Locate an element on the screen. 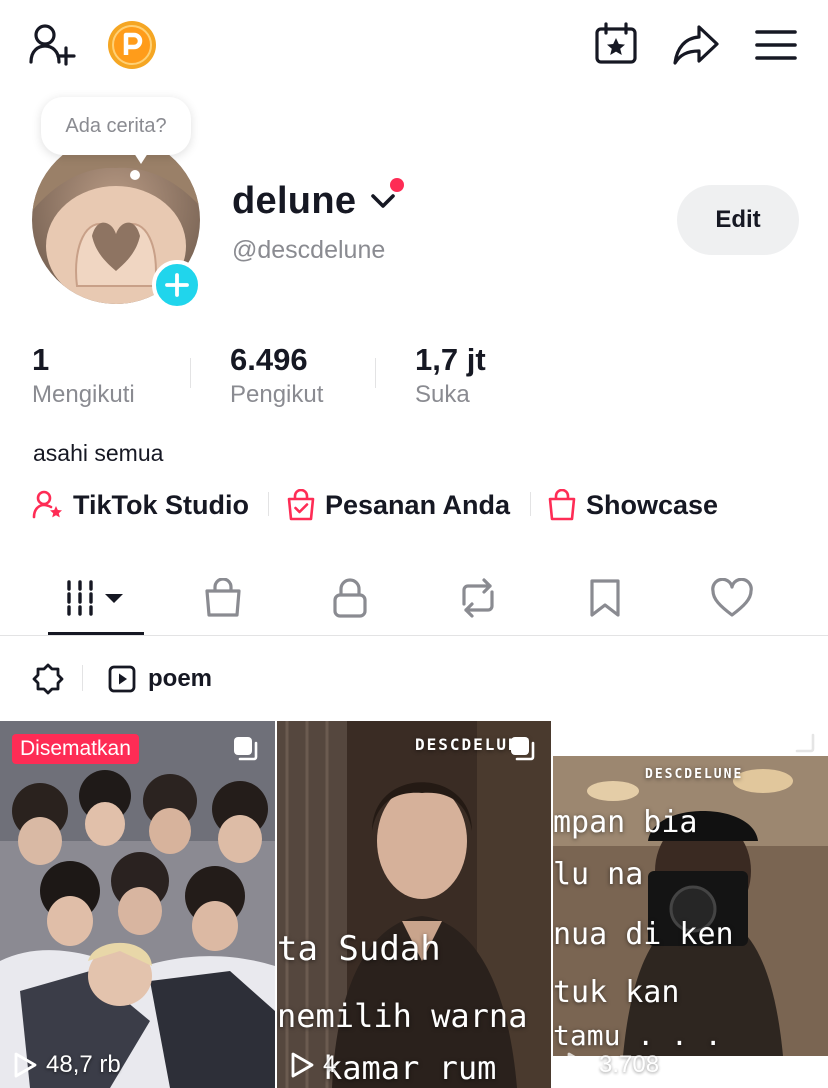 The image size is (828, 1088). chevron-down-icon is located at coordinates (383, 201).